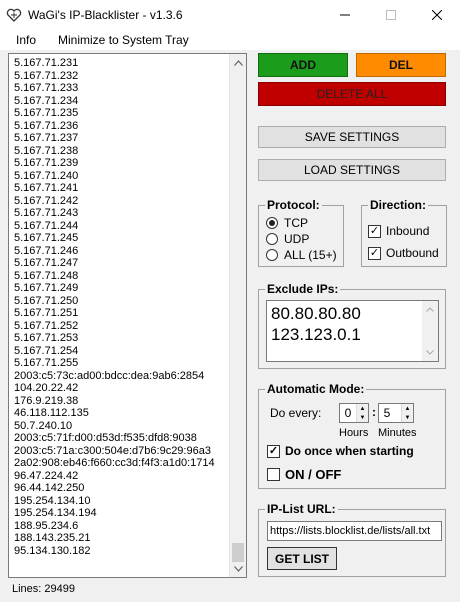 The height and width of the screenshot is (602, 460). What do you see at coordinates (352, 94) in the screenshot?
I see `delete-all-button: DELETE ALL` at bounding box center [352, 94].